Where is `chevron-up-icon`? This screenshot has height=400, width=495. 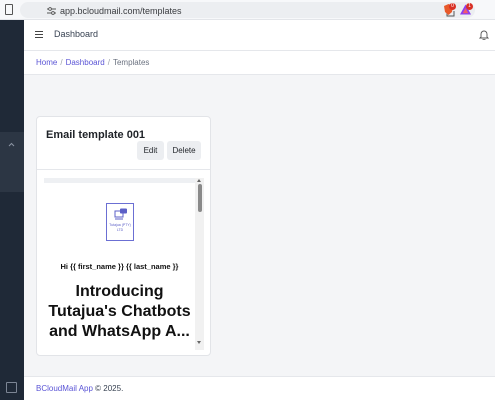
chevron-up-icon is located at coordinates (11, 144).